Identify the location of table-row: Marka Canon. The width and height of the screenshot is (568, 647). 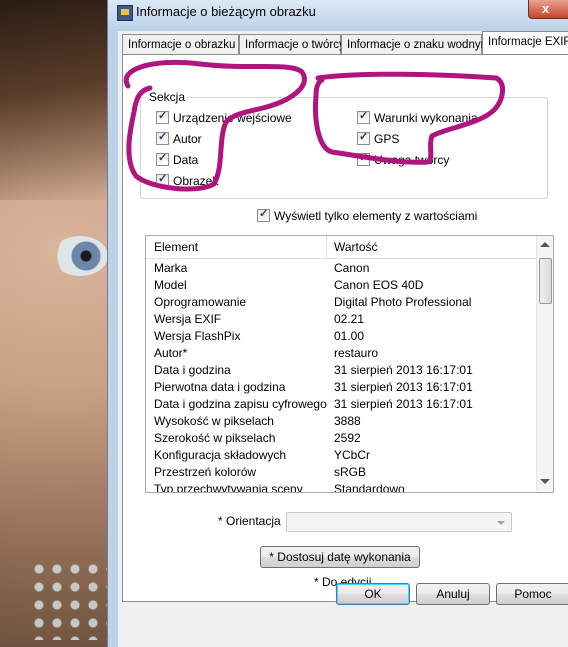
(341, 268).